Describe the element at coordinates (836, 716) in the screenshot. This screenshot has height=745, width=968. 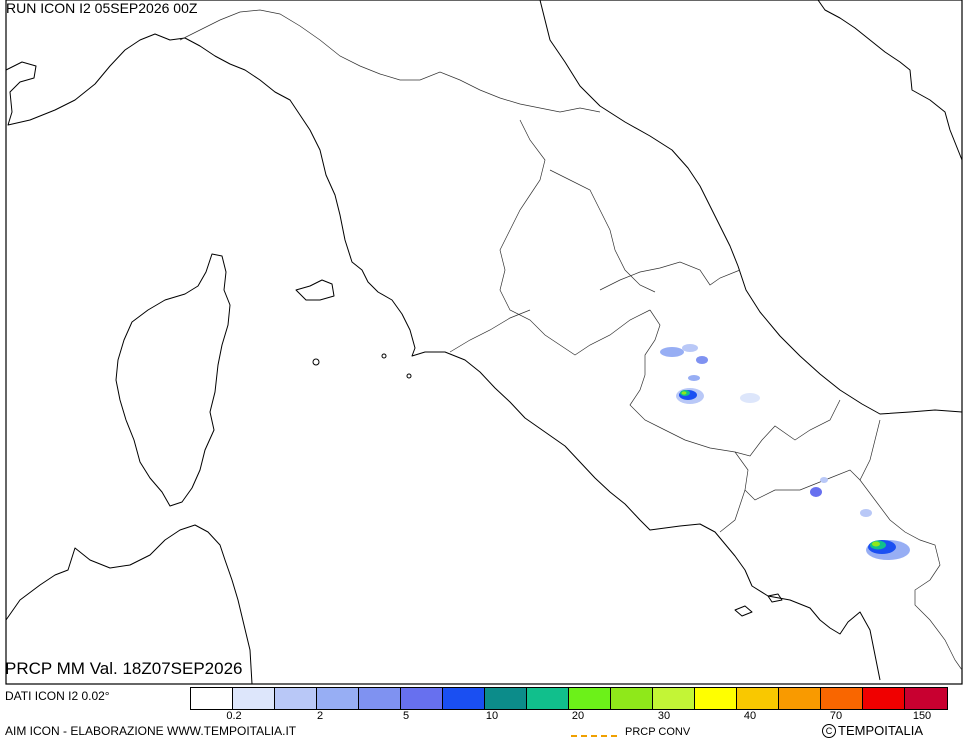
I see `legend-tick-label: 70` at that location.